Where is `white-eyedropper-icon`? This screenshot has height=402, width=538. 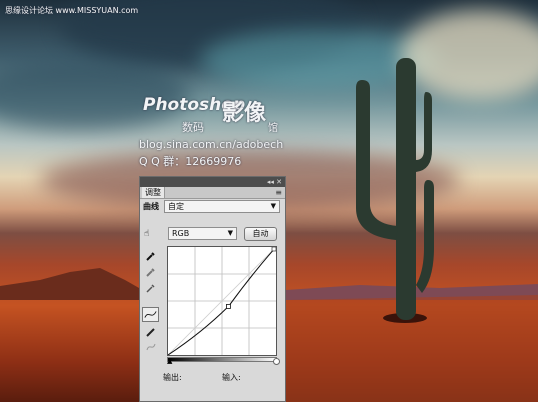 white-eyedropper-icon is located at coordinates (151, 288).